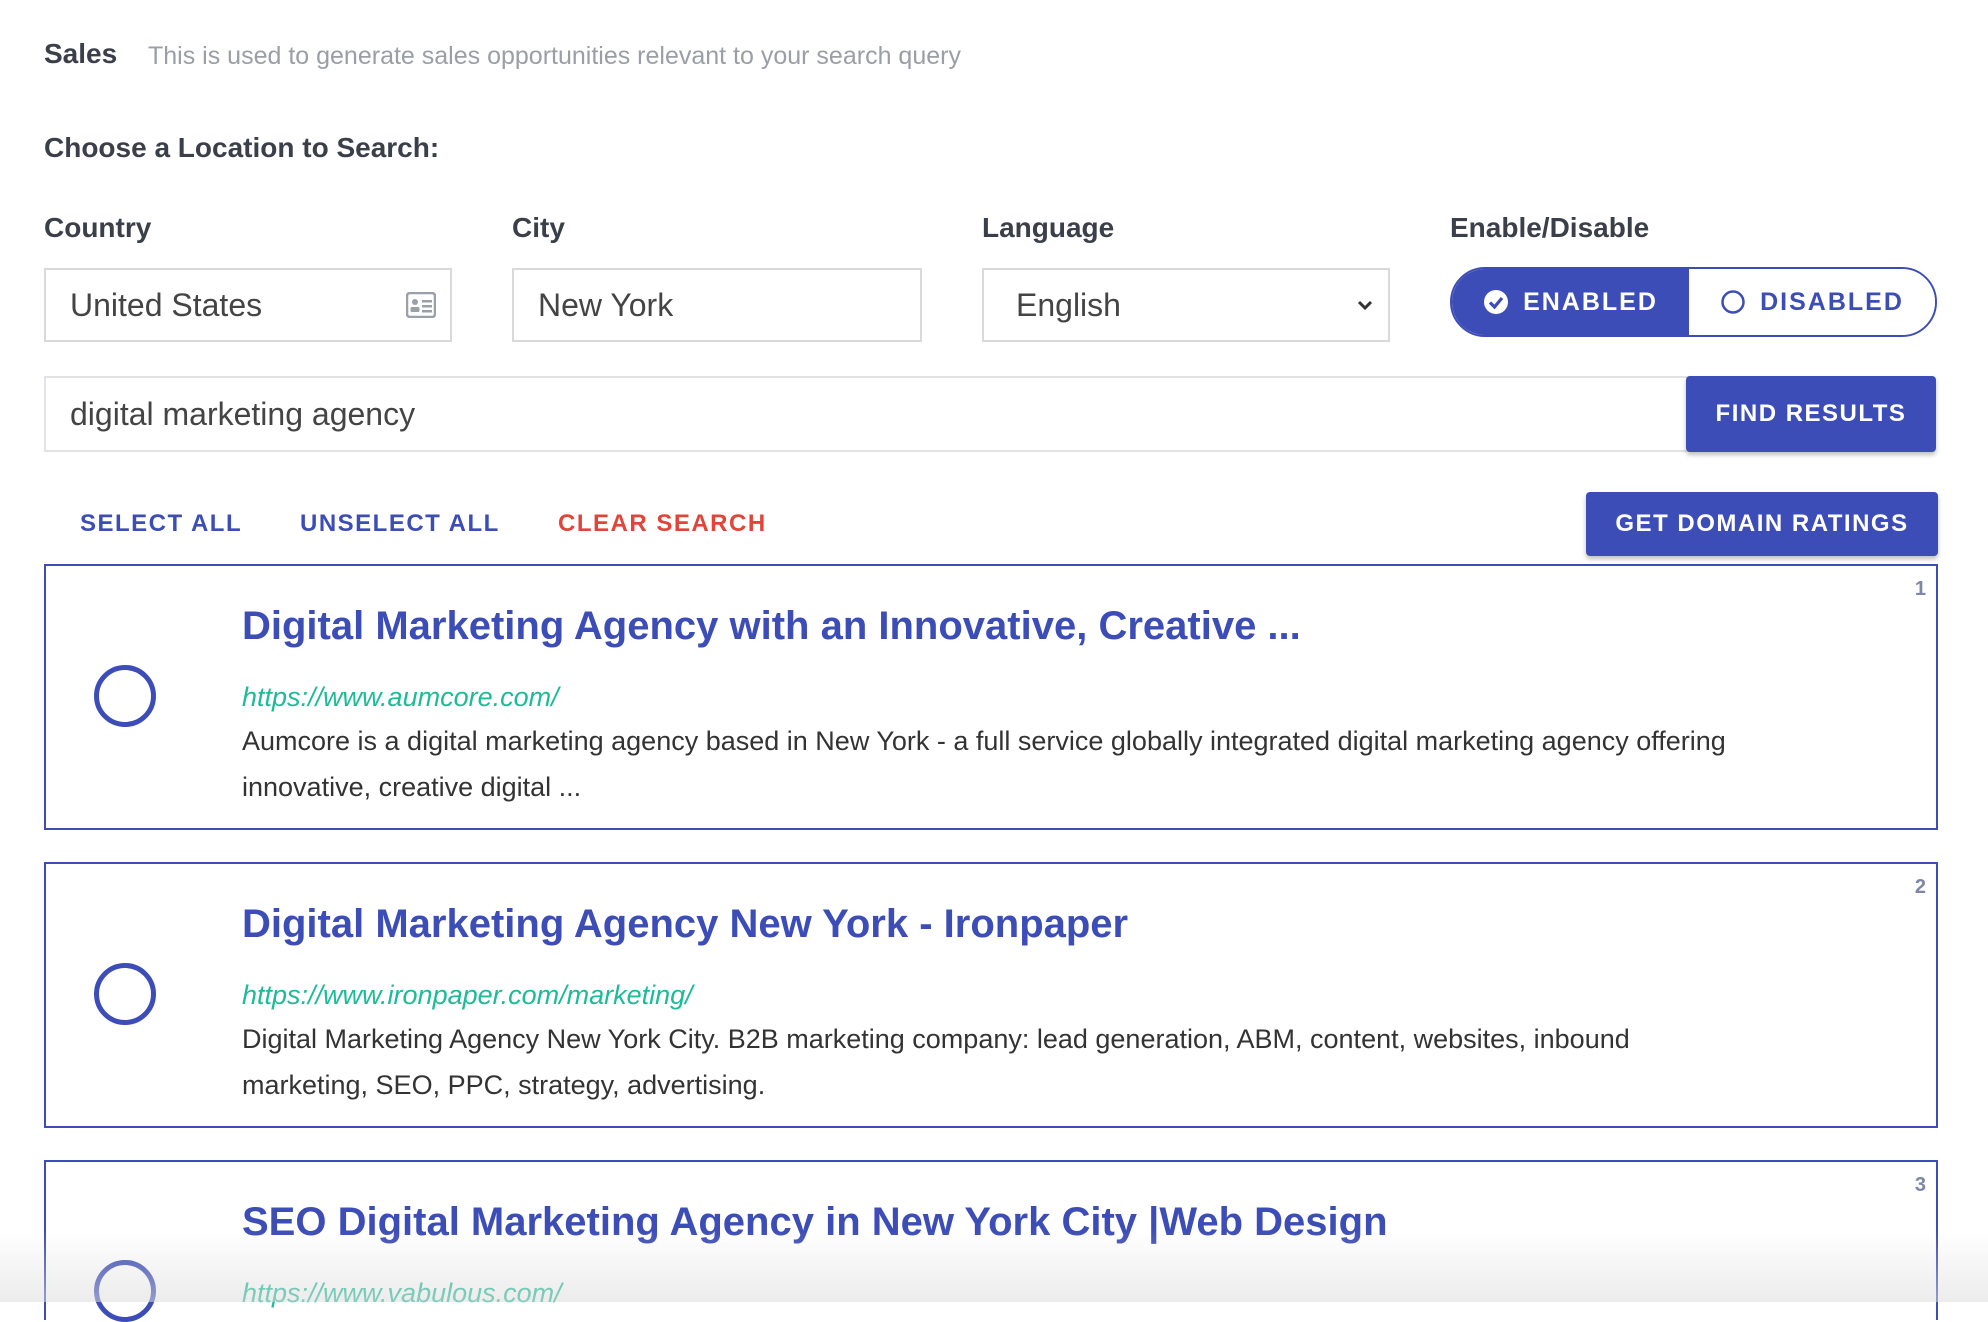 The image size is (1988, 1322). I want to click on language-select: English, so click(1186, 305).